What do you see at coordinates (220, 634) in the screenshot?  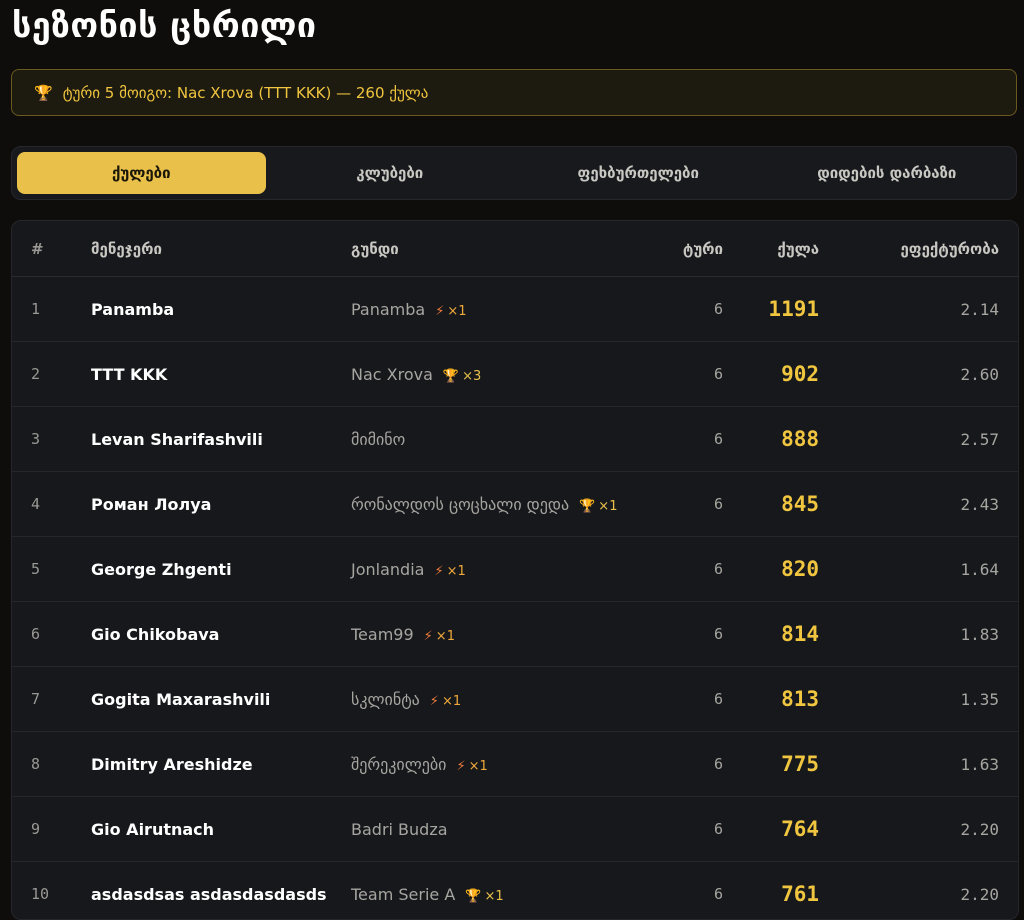 I see `manager-cell: Gio Chikobava` at bounding box center [220, 634].